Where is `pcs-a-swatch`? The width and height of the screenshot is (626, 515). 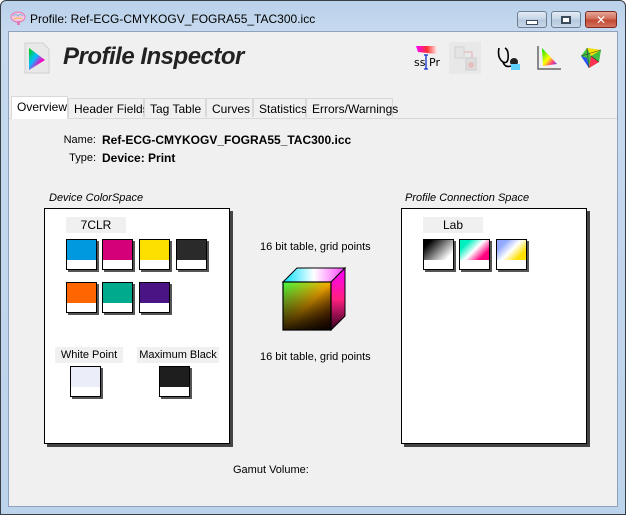
pcs-a-swatch is located at coordinates (474, 254).